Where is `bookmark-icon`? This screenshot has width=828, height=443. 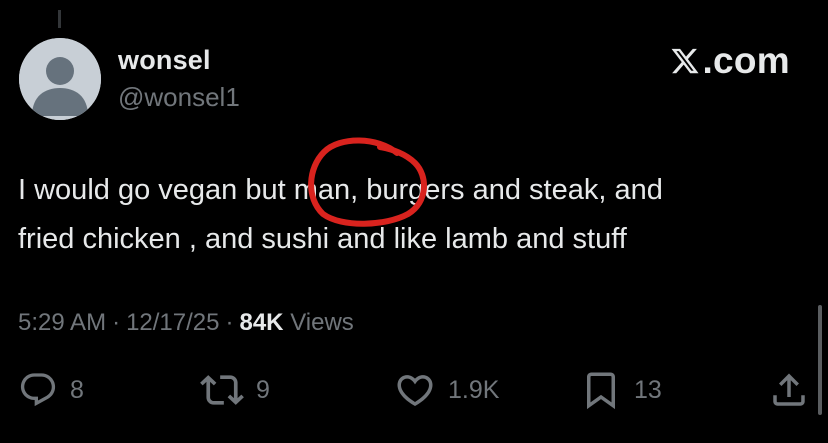
bookmark-icon is located at coordinates (601, 391).